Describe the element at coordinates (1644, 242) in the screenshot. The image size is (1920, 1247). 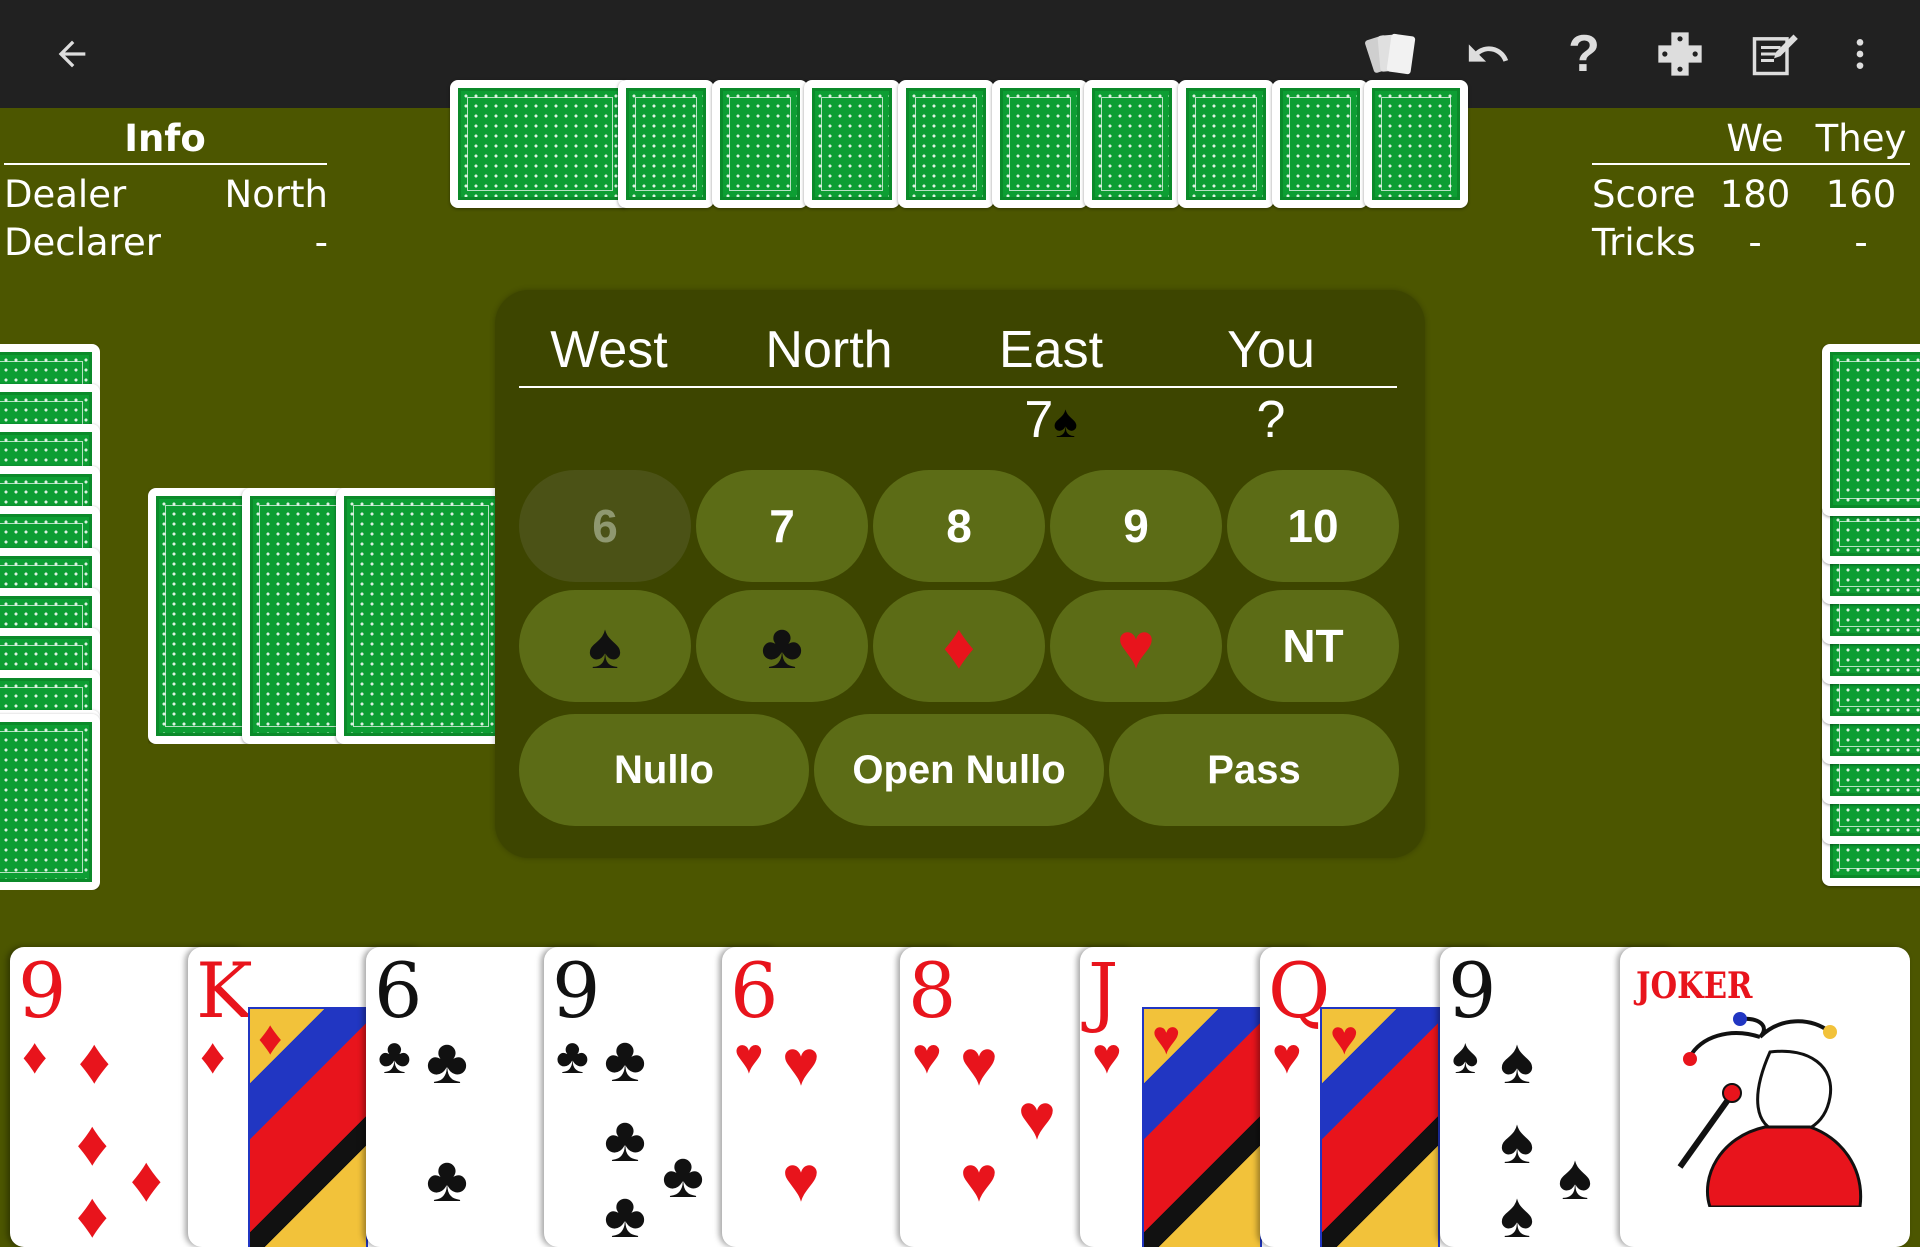
I see `tricks-label: Tricks` at that location.